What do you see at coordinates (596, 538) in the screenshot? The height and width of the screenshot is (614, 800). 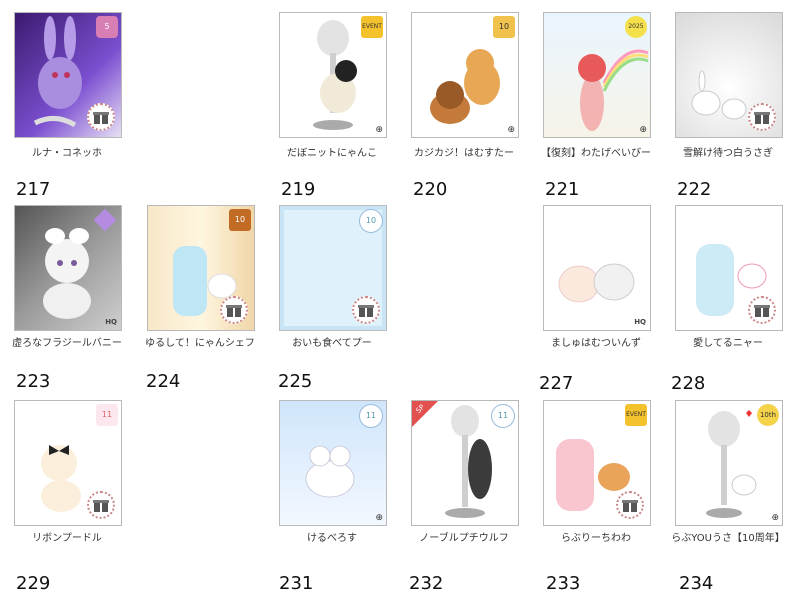 I see `item-name: らぶりーちわわ` at bounding box center [596, 538].